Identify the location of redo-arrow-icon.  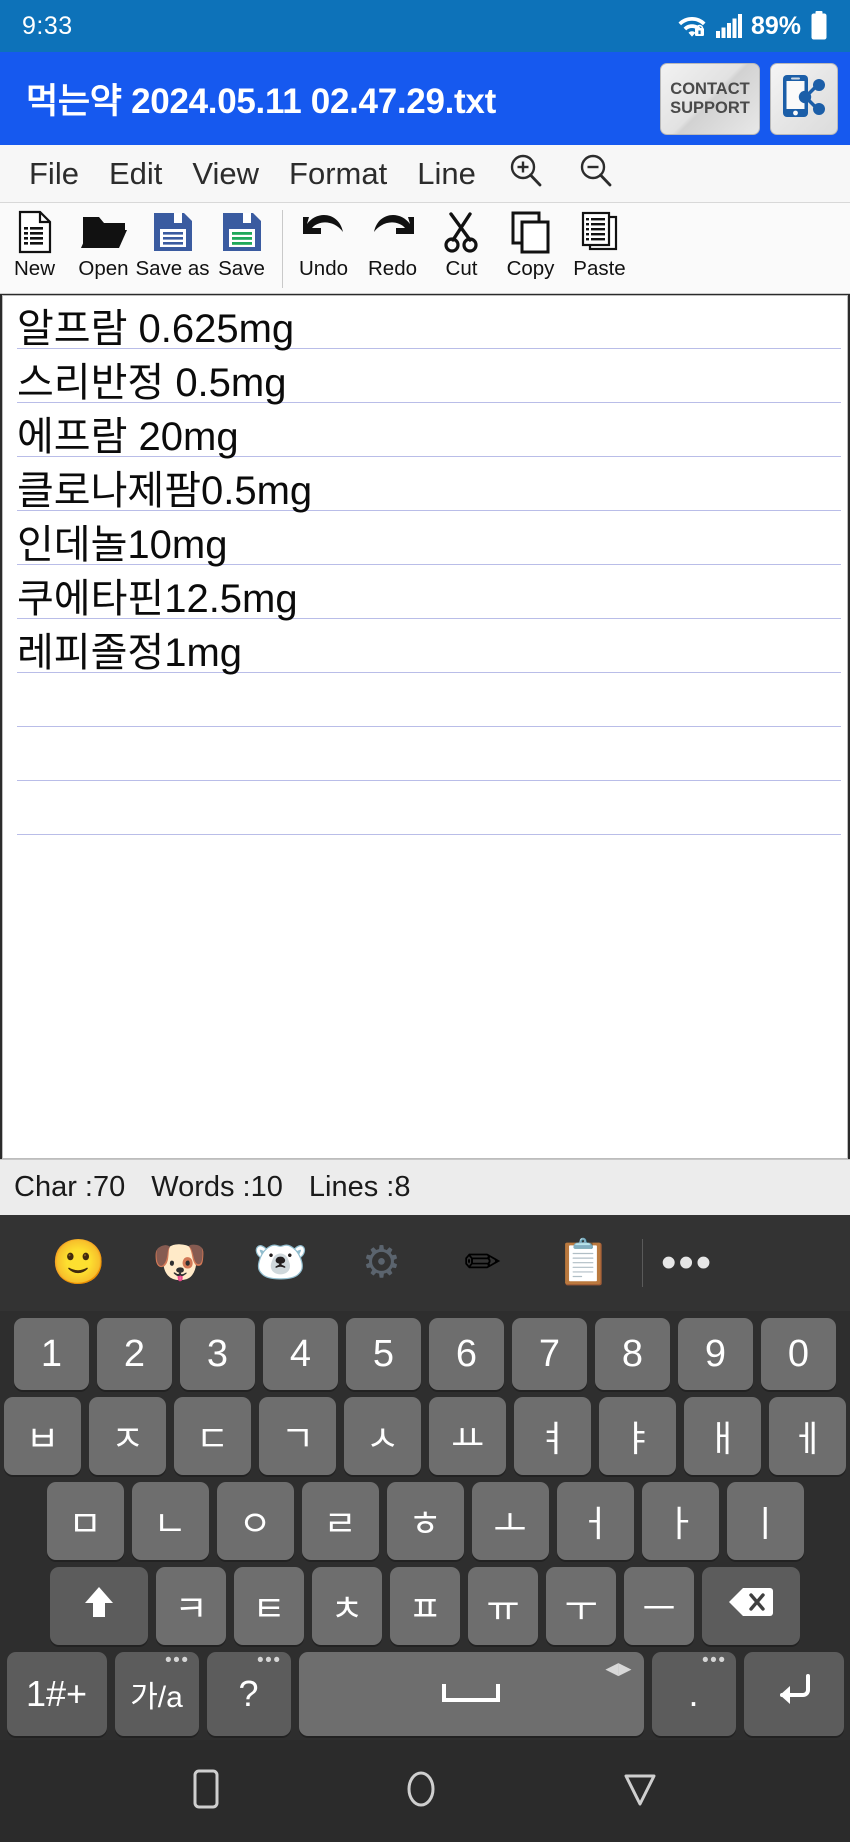
(393, 231).